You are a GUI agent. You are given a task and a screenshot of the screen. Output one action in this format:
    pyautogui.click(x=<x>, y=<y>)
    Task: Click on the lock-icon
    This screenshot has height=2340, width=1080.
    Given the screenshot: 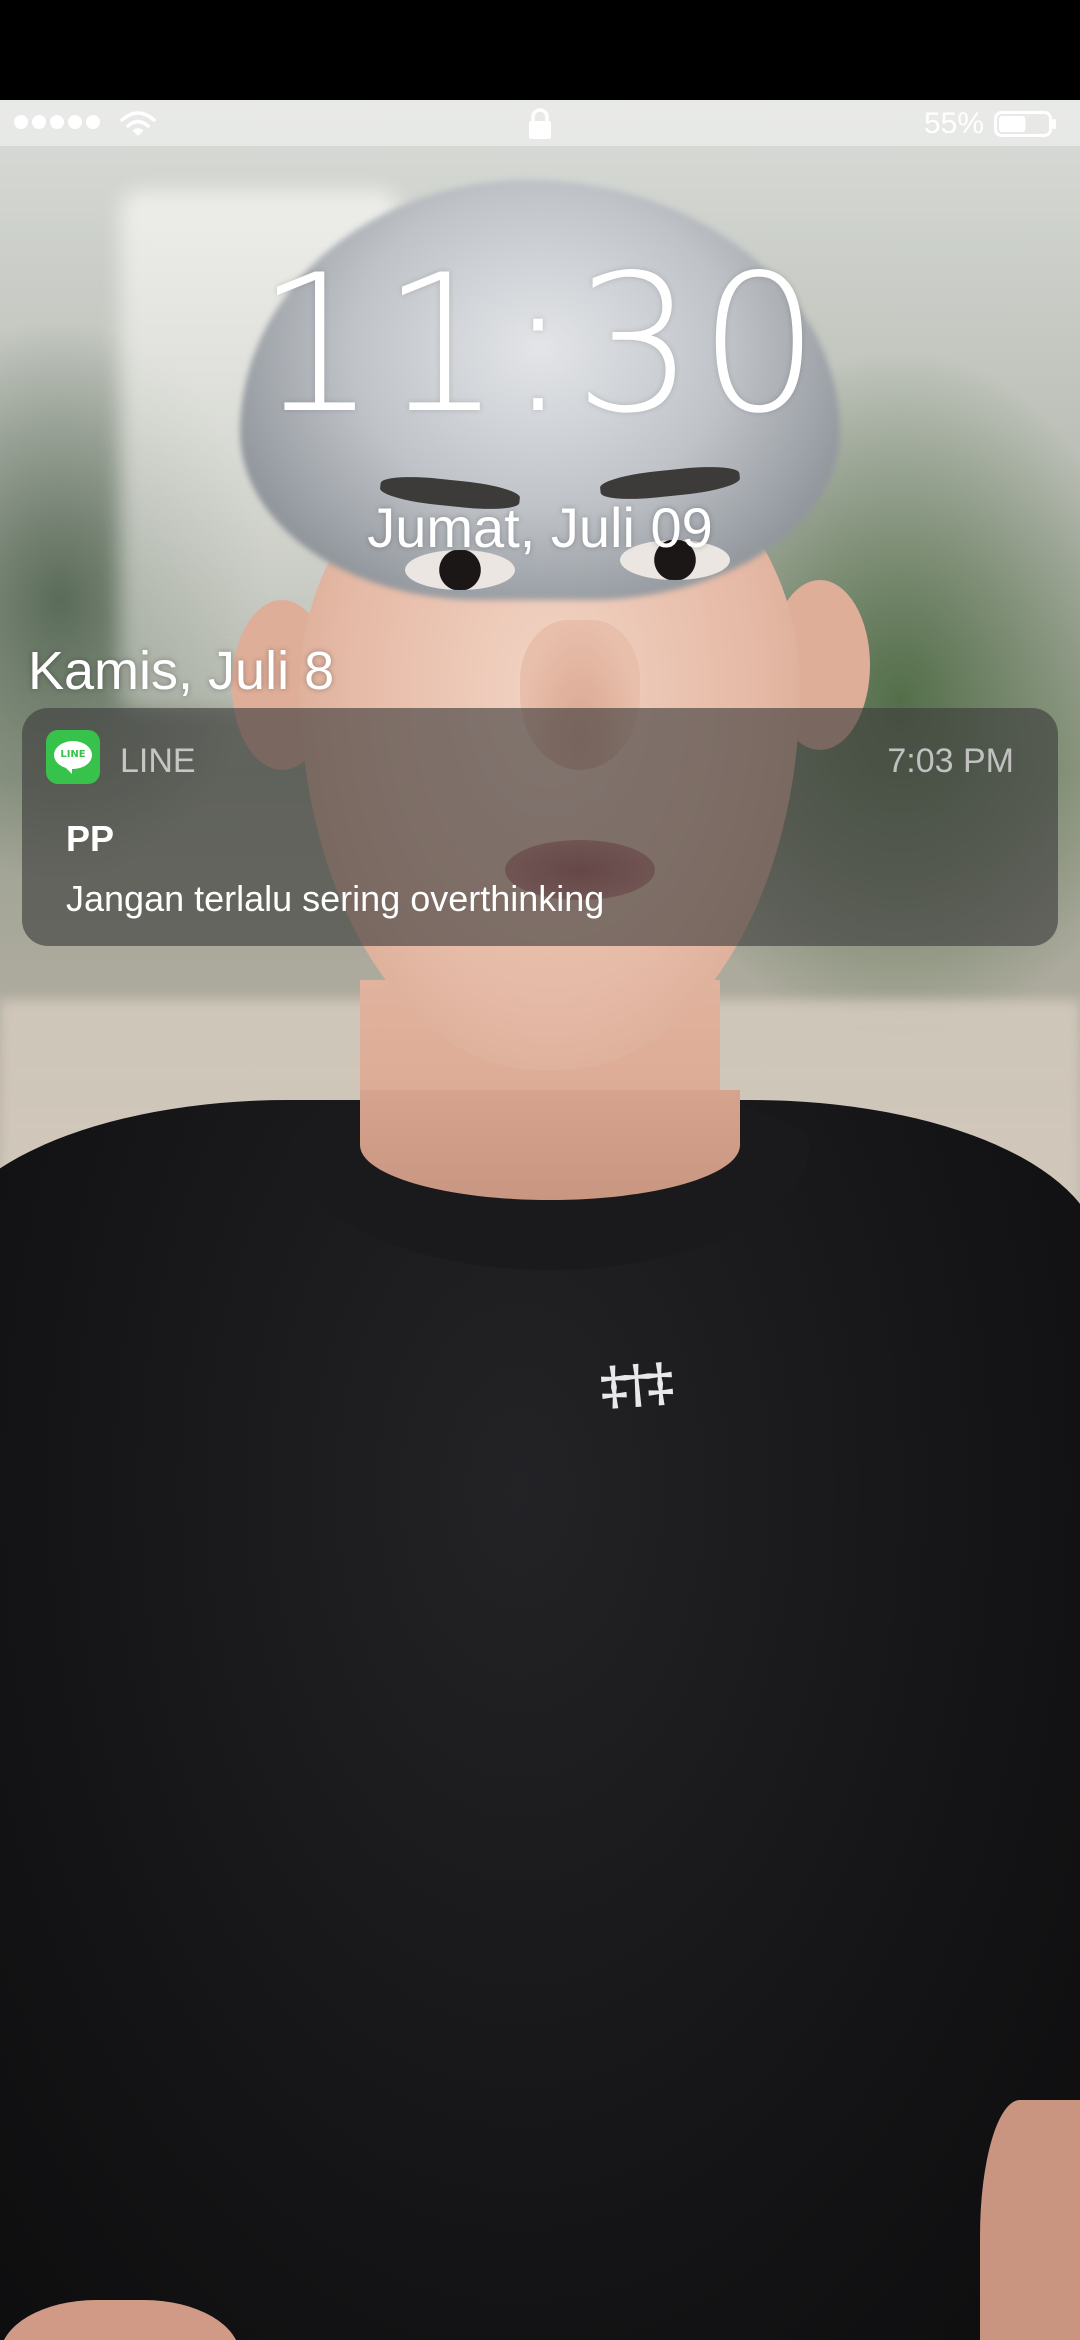 What is the action you would take?
    pyautogui.click(x=540, y=123)
    